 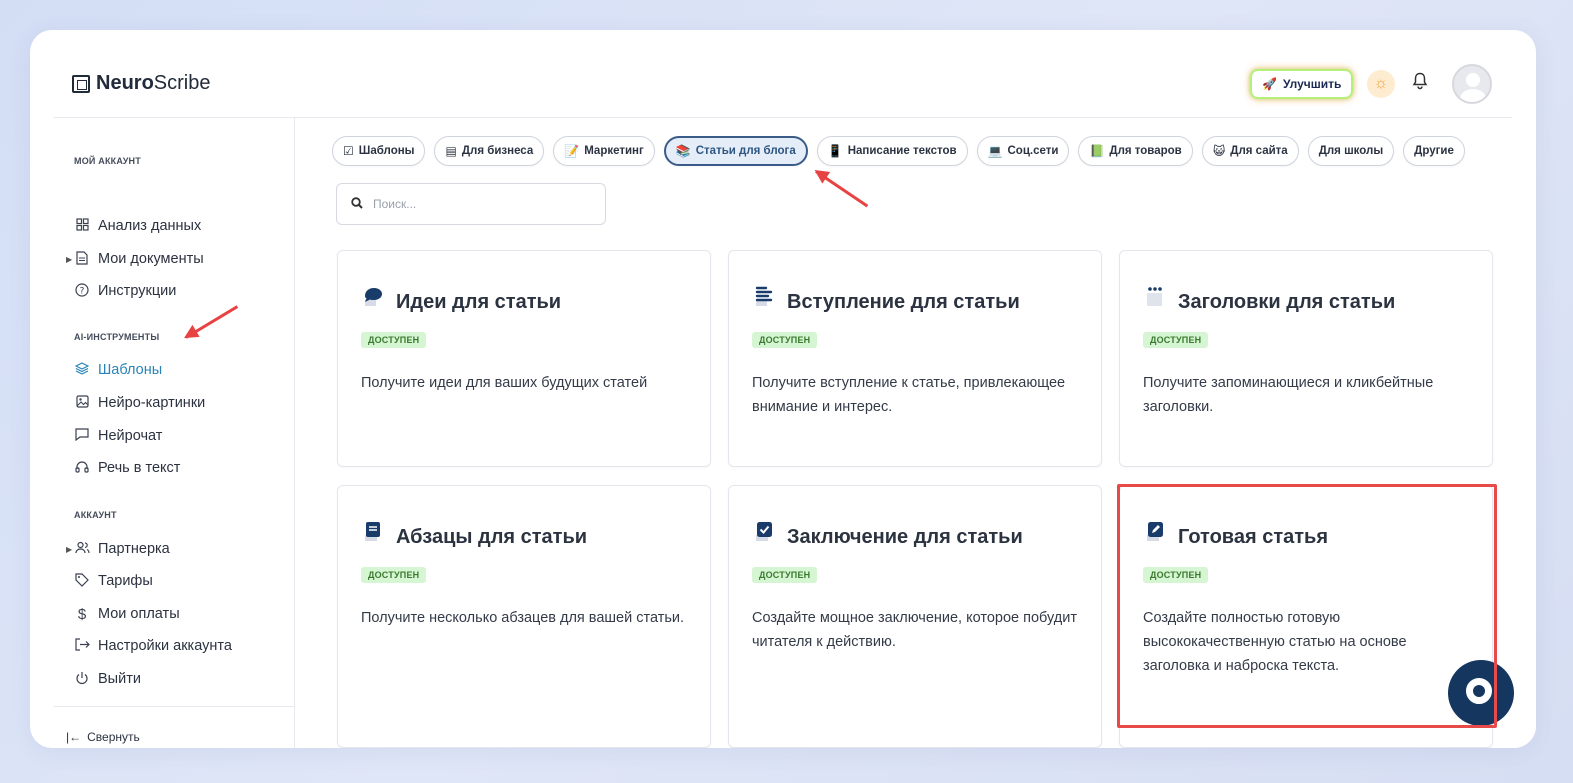 I want to click on phone-icon: 📱, so click(x=835, y=151).